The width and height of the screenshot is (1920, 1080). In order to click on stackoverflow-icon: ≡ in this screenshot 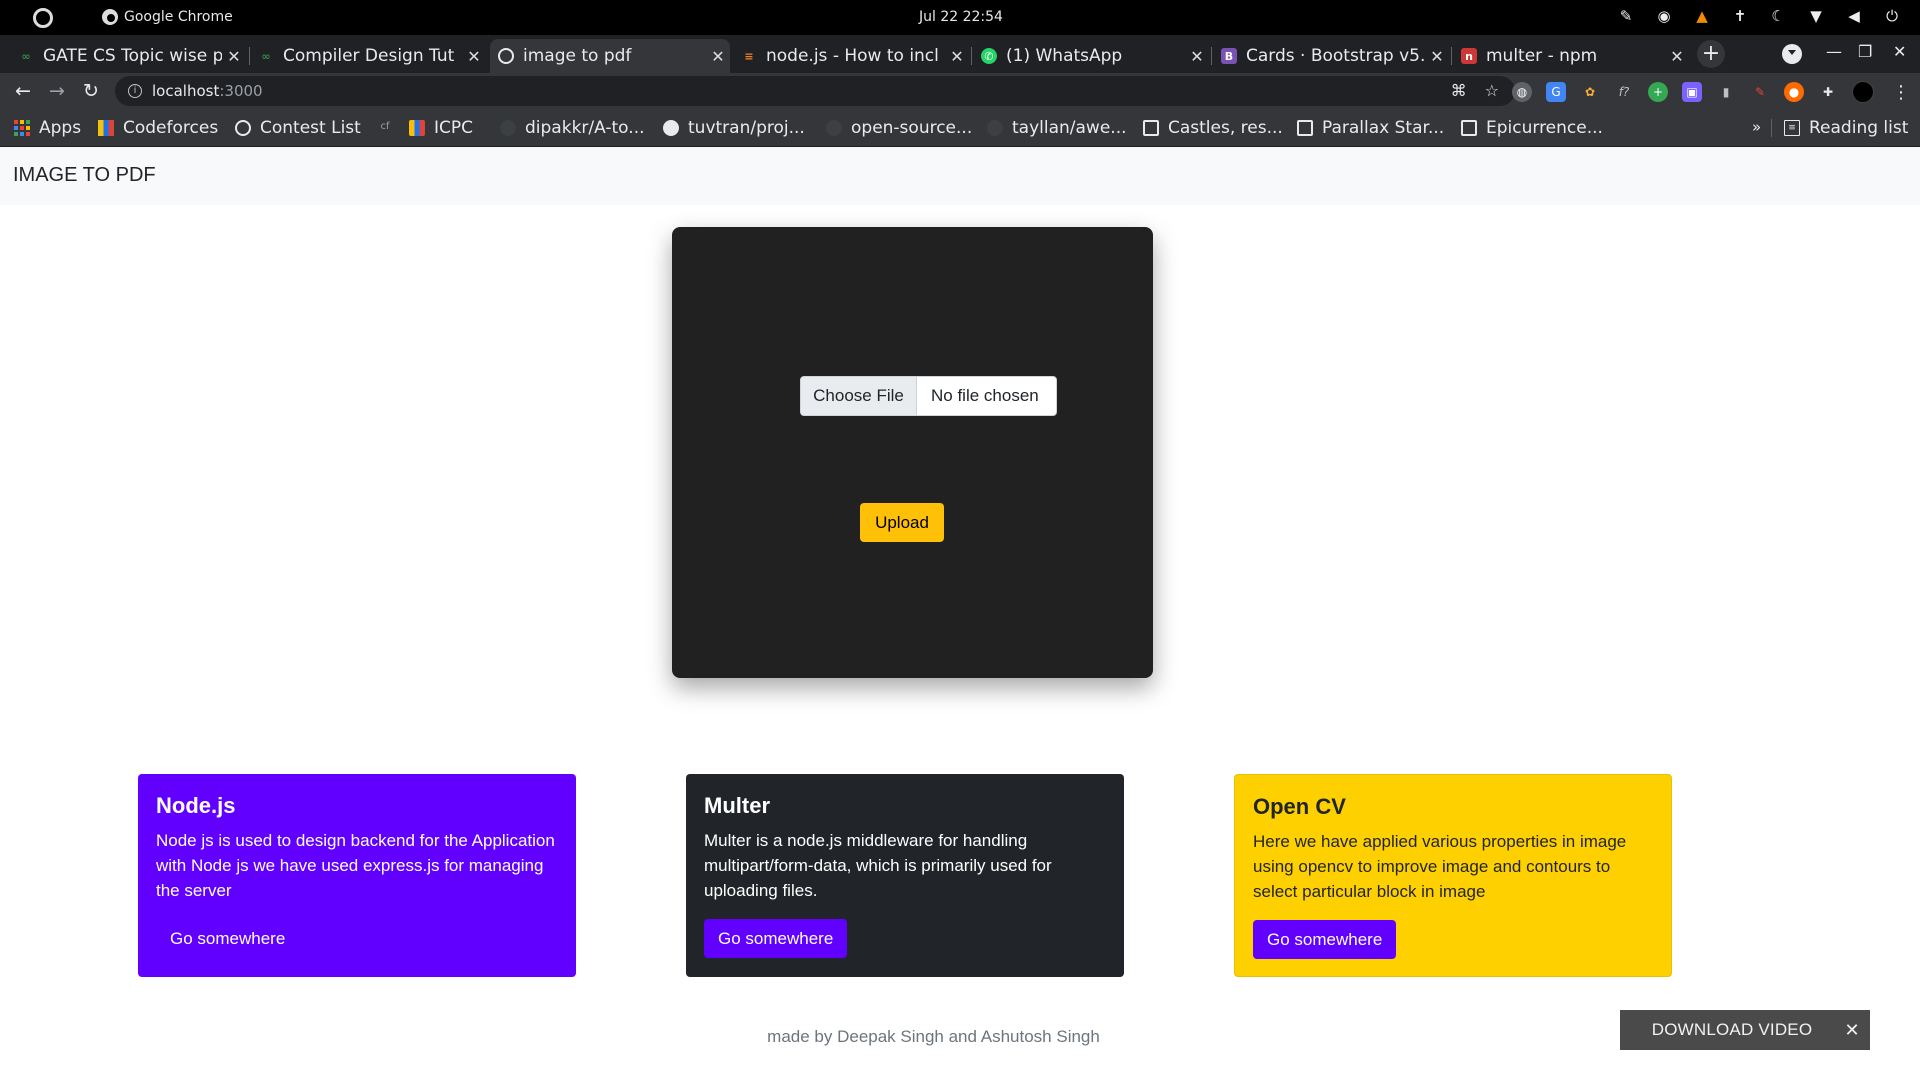, I will do `click(749, 56)`.